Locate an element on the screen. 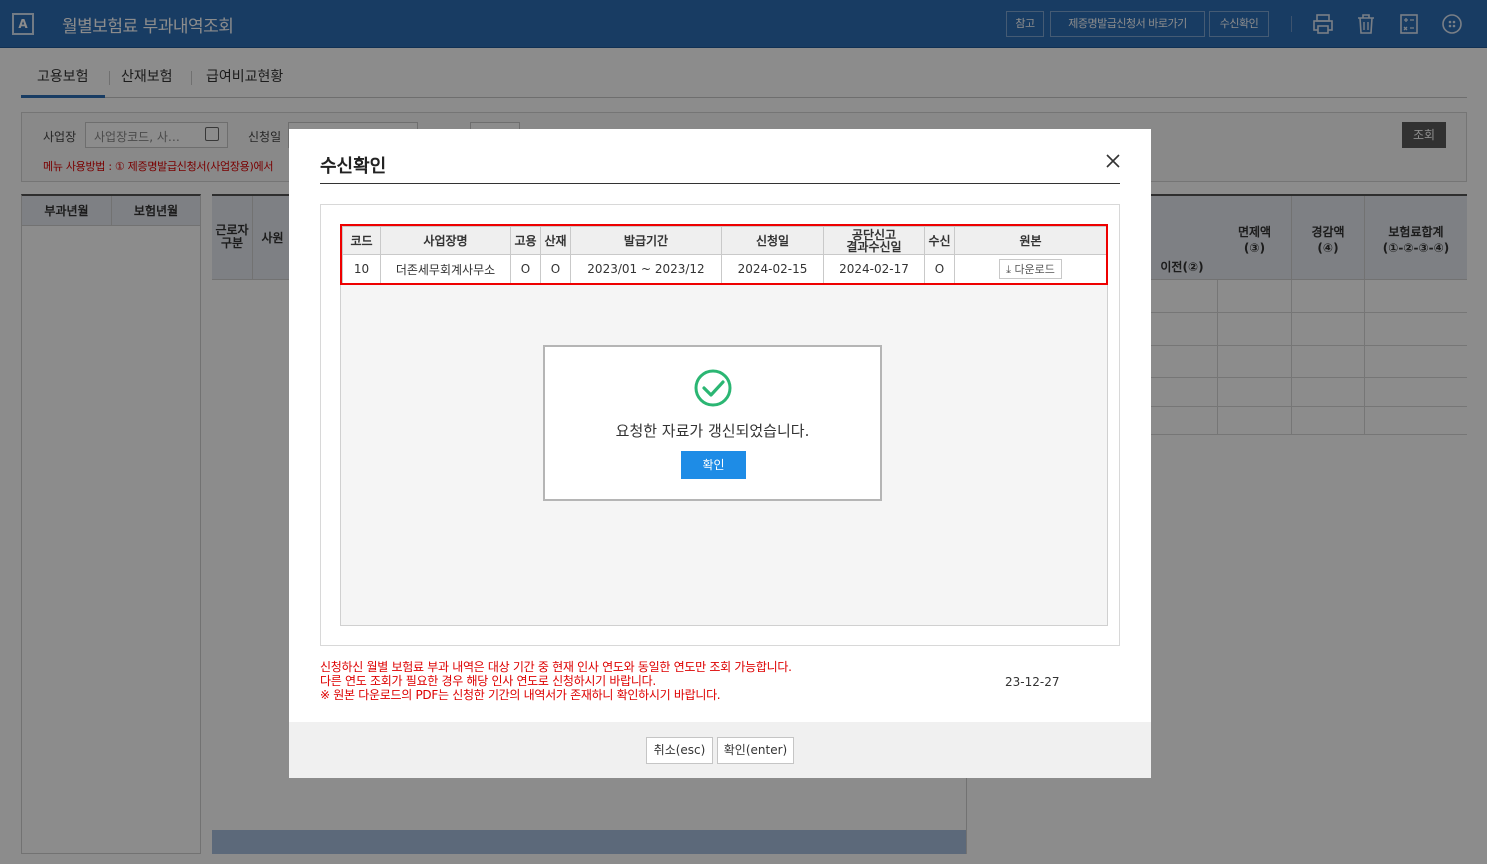  cell-issue-period: 2023/01 ~ 2023/12 is located at coordinates (646, 269).